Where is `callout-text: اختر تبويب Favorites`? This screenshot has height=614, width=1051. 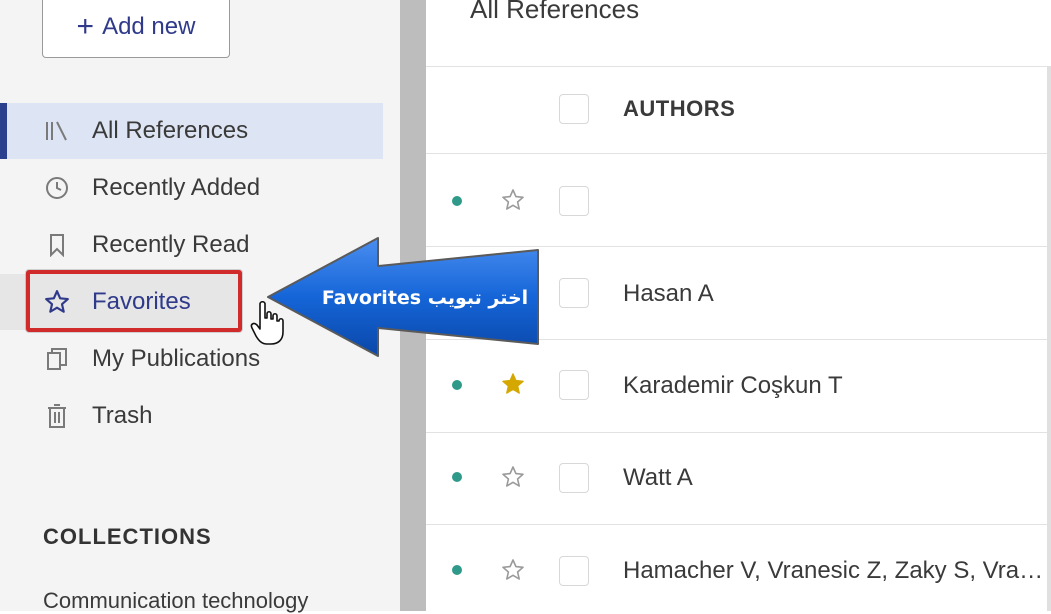
callout-text: اختر تبويب Favorites is located at coordinates (425, 298).